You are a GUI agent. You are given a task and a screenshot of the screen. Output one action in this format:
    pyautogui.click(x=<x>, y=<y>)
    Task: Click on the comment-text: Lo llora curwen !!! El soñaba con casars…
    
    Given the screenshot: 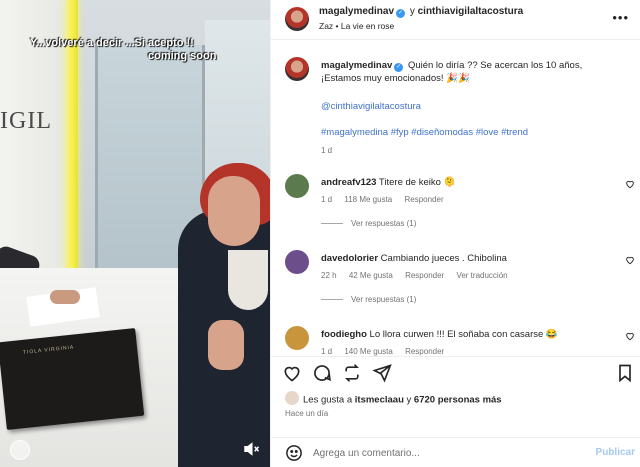 What is the action you would take?
    pyautogui.click(x=463, y=334)
    